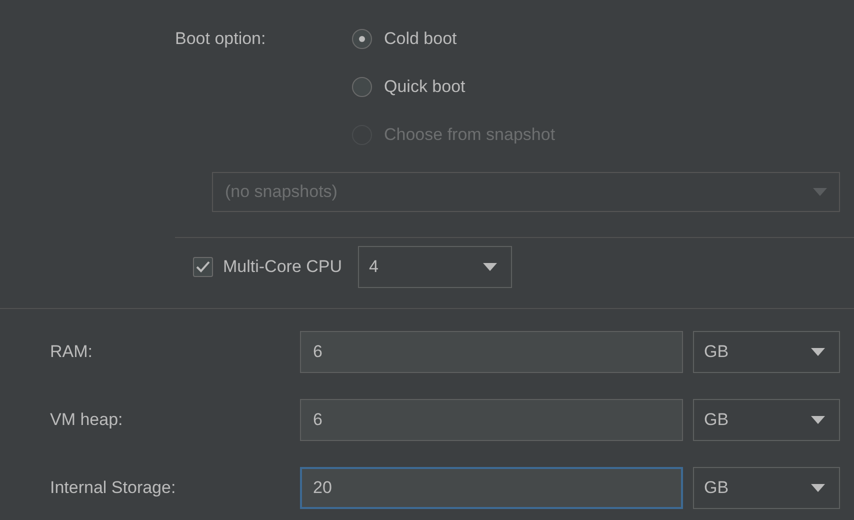  I want to click on core-count-dropdown: 4, so click(435, 267).